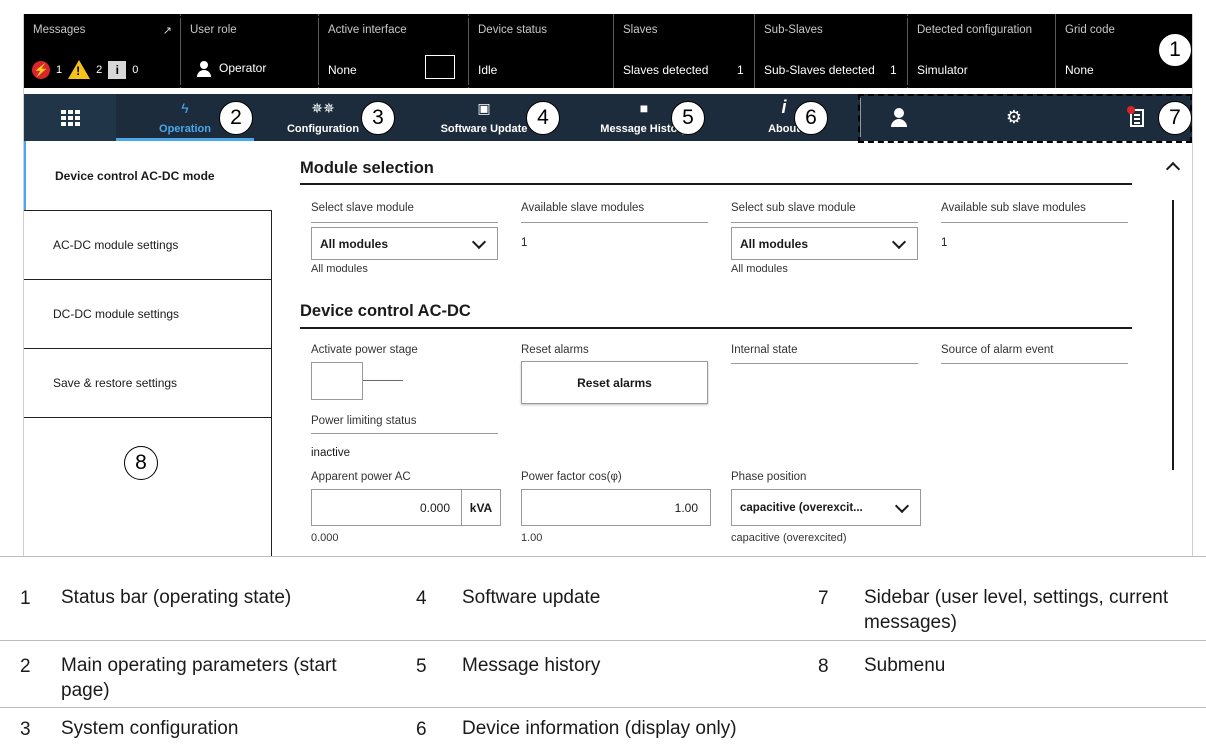  What do you see at coordinates (571, 477) in the screenshot?
I see `power-factor-label: Power factor cos(φ)` at bounding box center [571, 477].